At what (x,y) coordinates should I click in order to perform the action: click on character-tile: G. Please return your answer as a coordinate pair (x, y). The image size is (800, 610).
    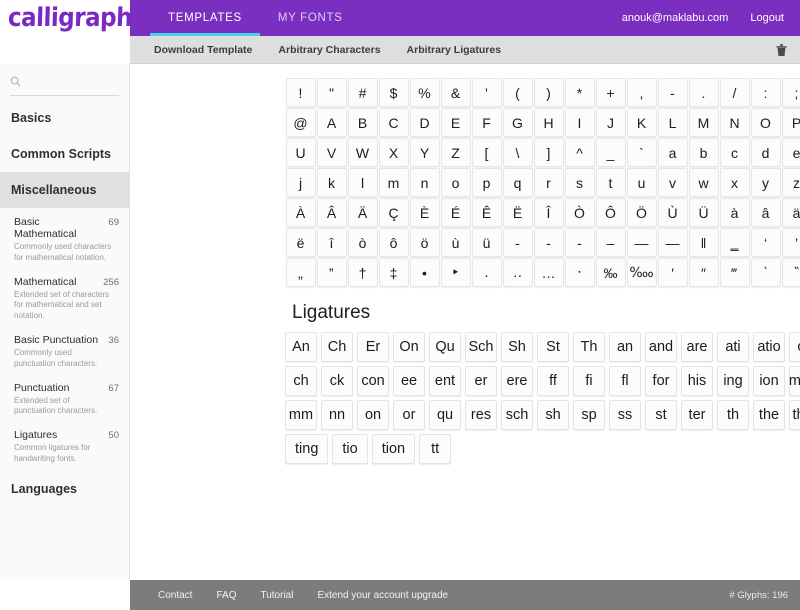
    Looking at the image, I should click on (517, 122).